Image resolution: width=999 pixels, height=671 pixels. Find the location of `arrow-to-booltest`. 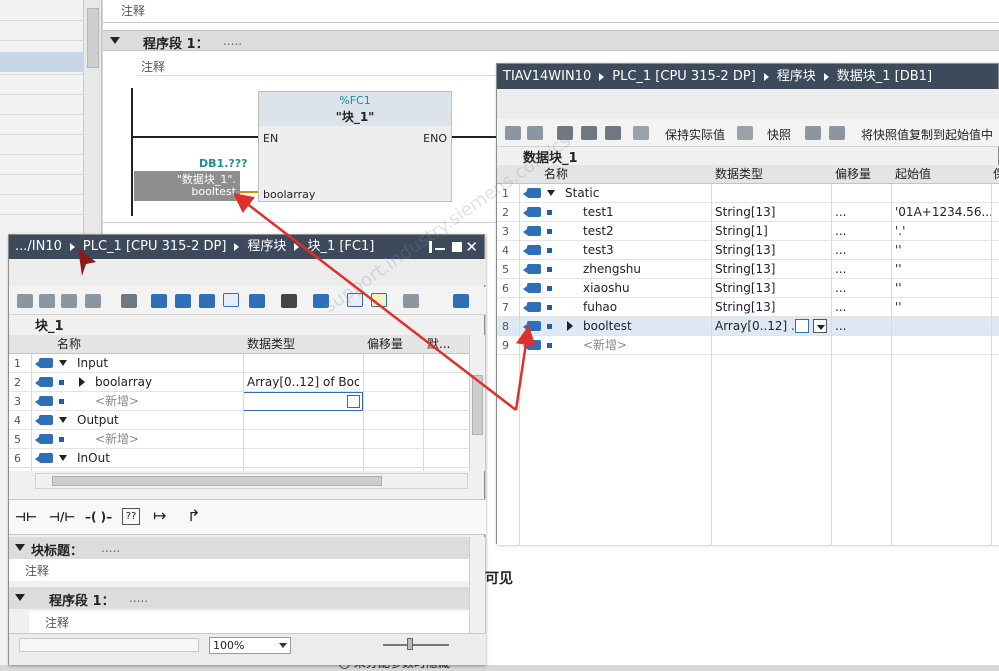

arrow-to-booltest is located at coordinates (525, 368).